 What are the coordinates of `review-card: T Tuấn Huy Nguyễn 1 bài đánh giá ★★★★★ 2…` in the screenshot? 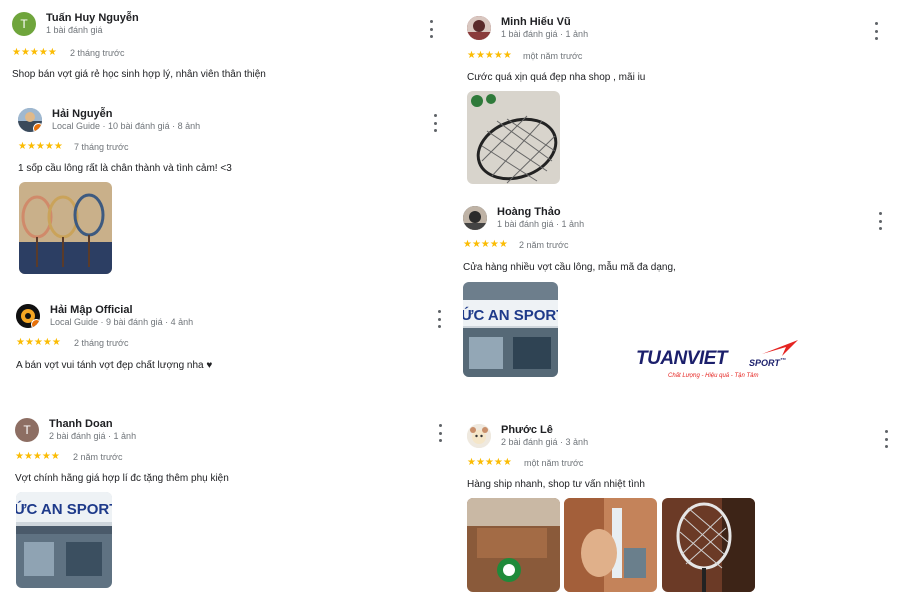 It's located at (227, 52).